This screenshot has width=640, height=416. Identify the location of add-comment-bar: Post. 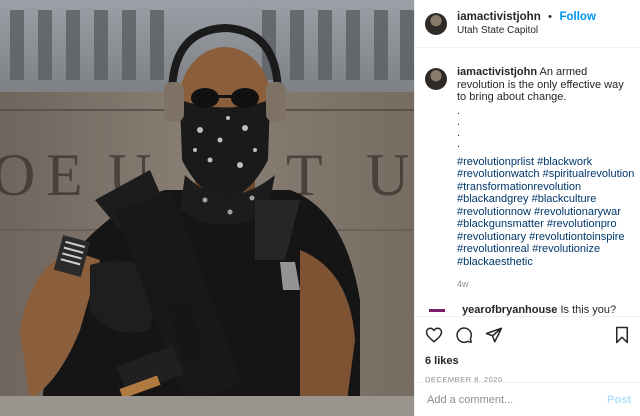
(527, 399).